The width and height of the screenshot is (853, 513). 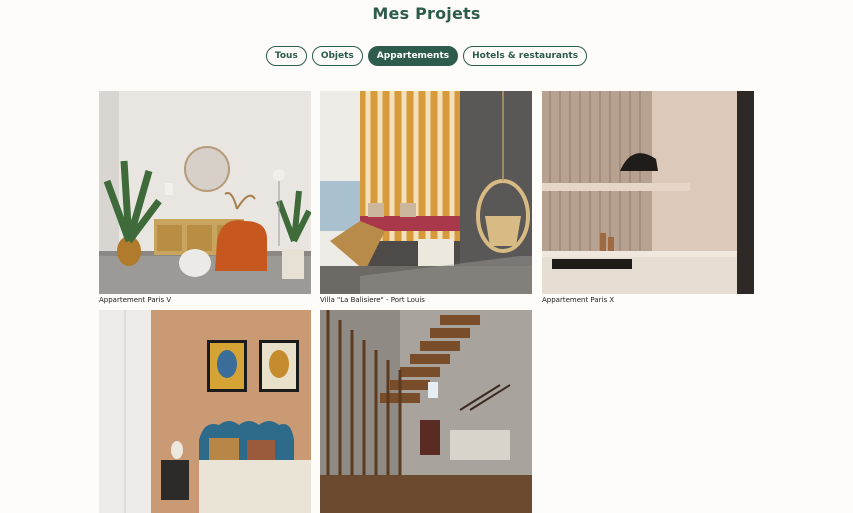 I want to click on filter-appartements: Appartements, so click(x=413, y=56).